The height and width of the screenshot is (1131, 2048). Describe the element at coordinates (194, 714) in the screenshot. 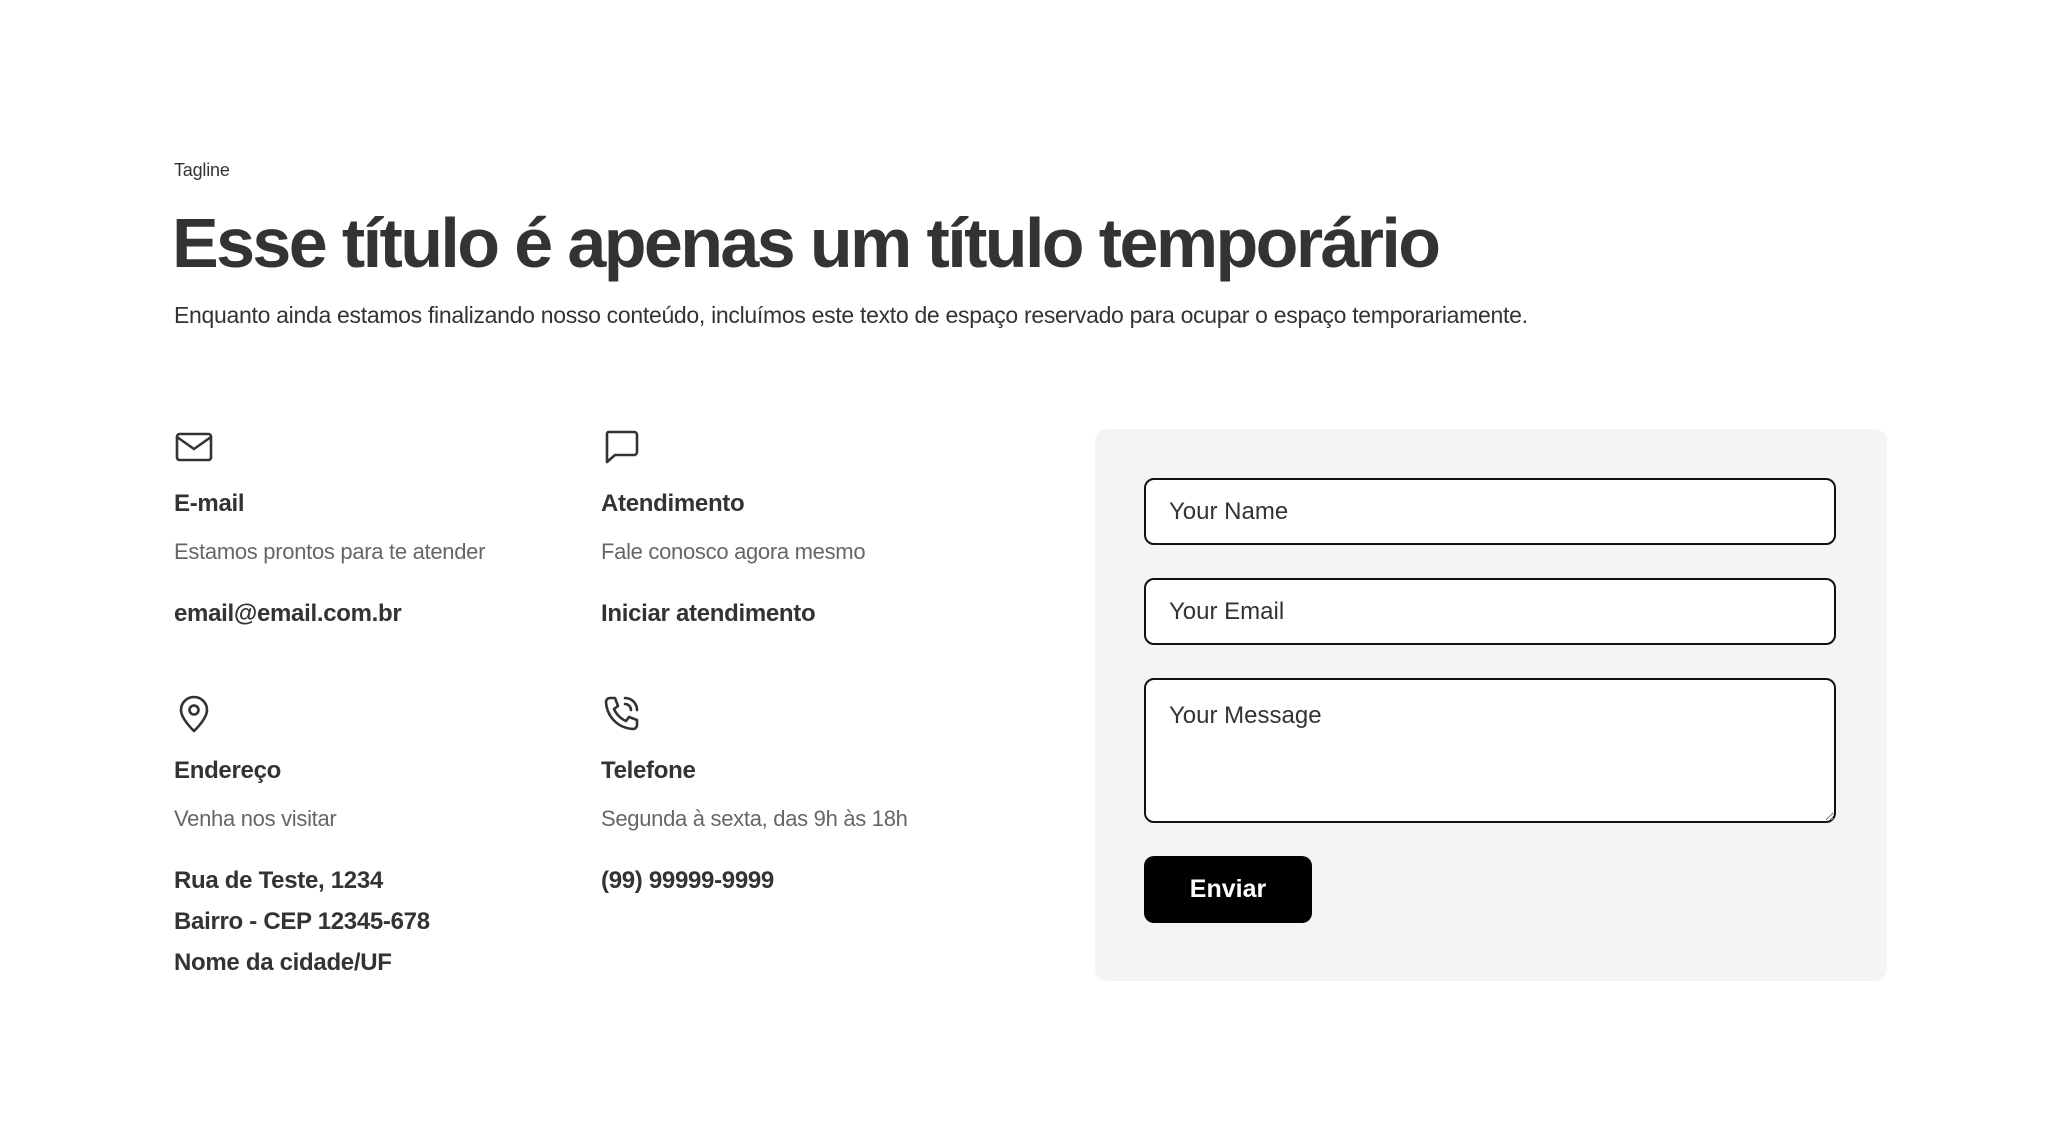

I see `map-pin-icon` at that location.